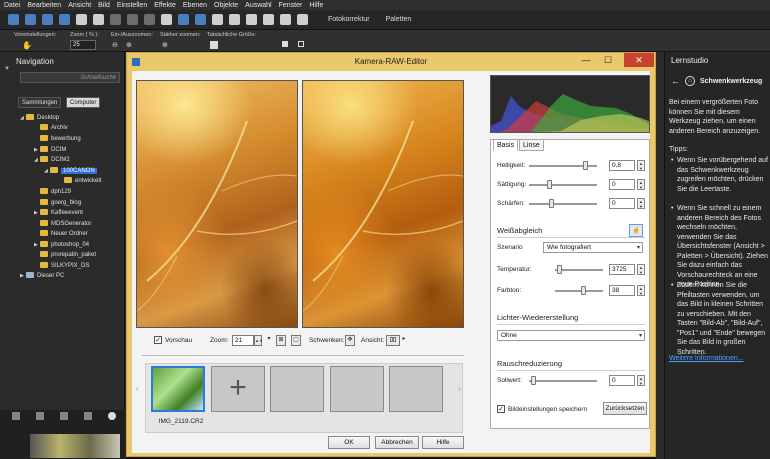  I want to click on sollwert-input: 0, so click(622, 380).